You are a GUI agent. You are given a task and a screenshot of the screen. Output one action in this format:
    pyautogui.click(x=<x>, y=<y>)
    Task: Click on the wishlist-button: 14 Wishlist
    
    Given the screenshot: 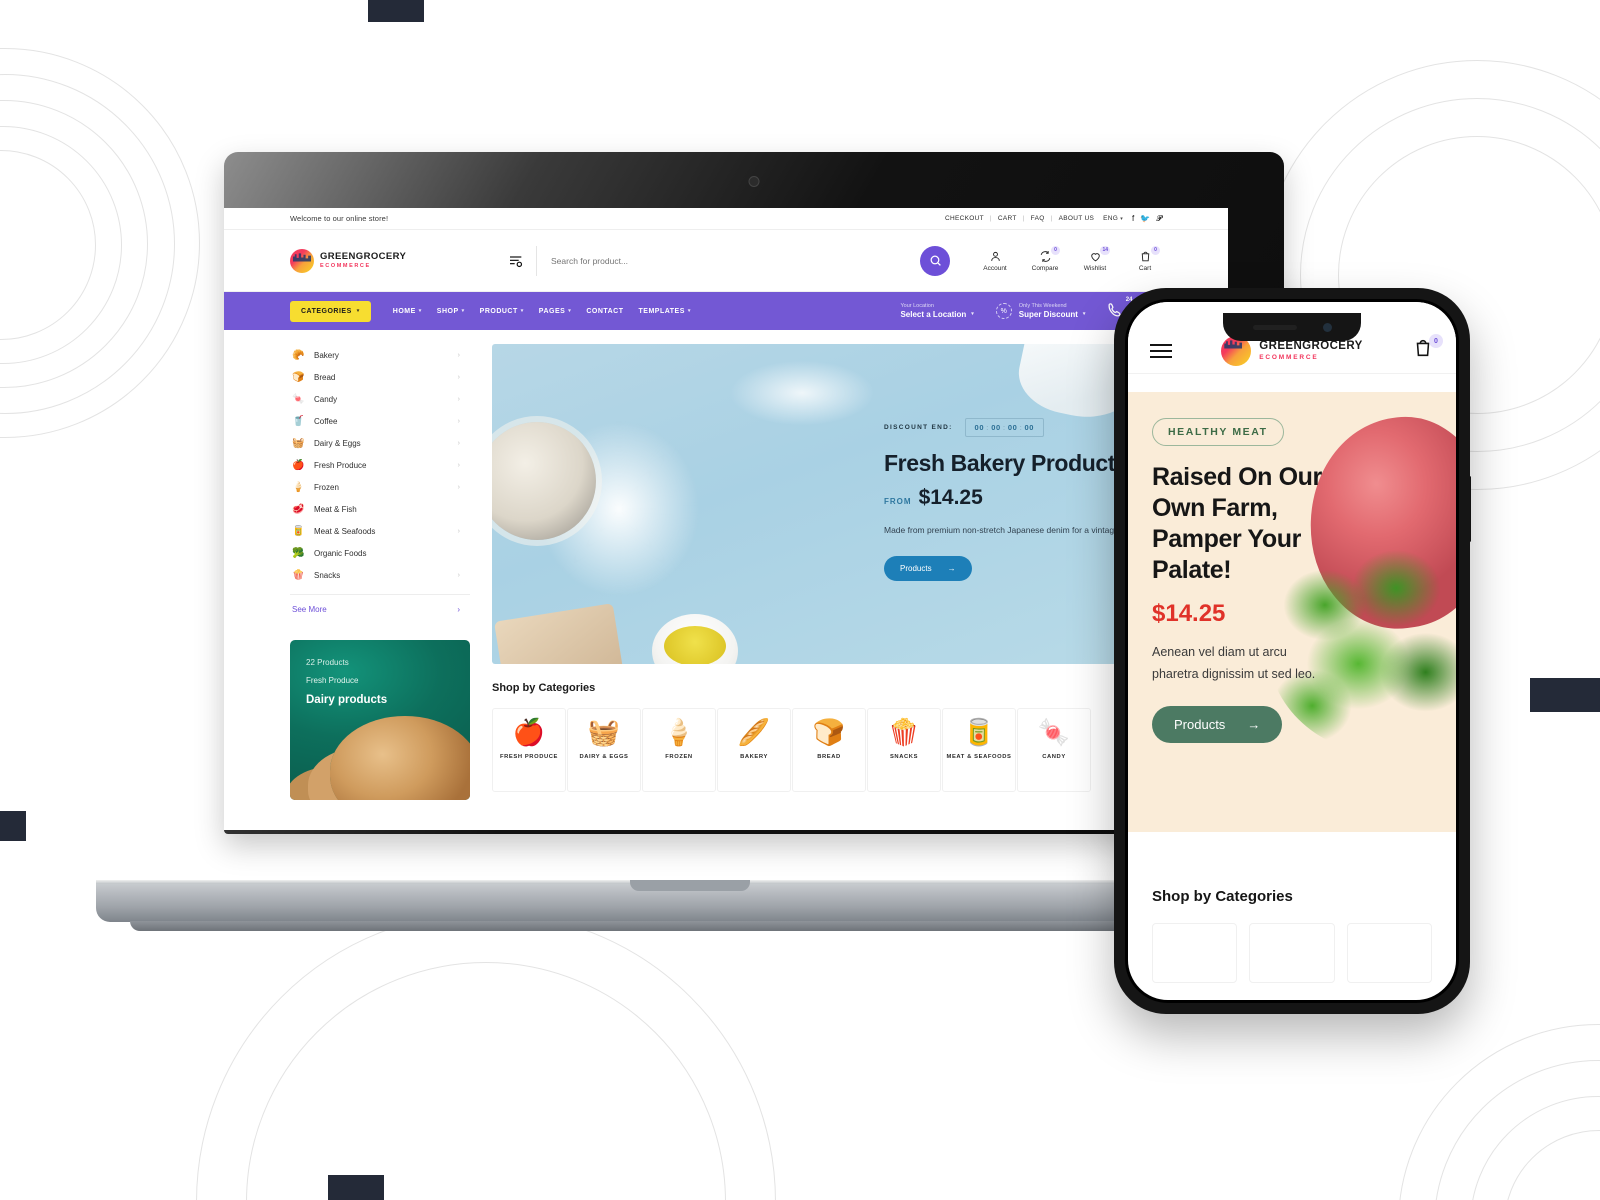 What is the action you would take?
    pyautogui.click(x=1095, y=258)
    